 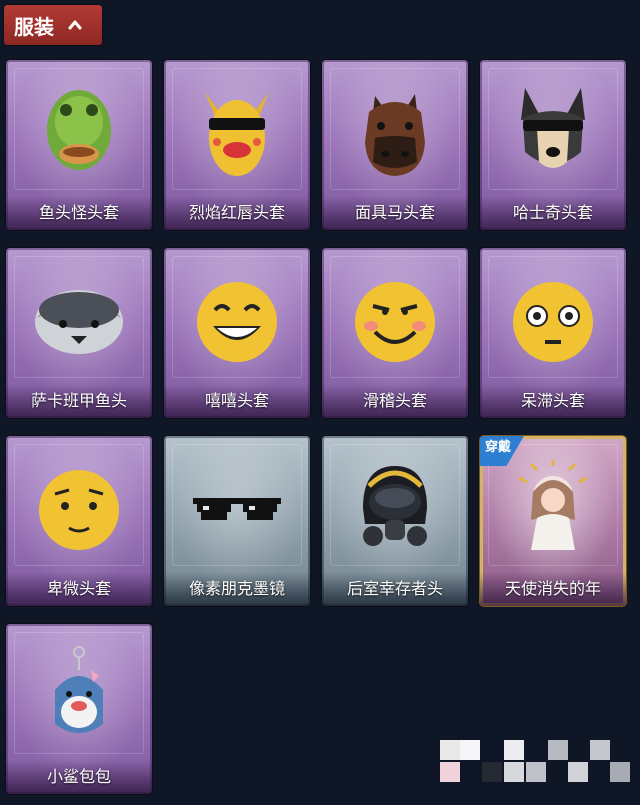 What do you see at coordinates (553, 589) in the screenshot?
I see `item-name: 天使消失的年` at bounding box center [553, 589].